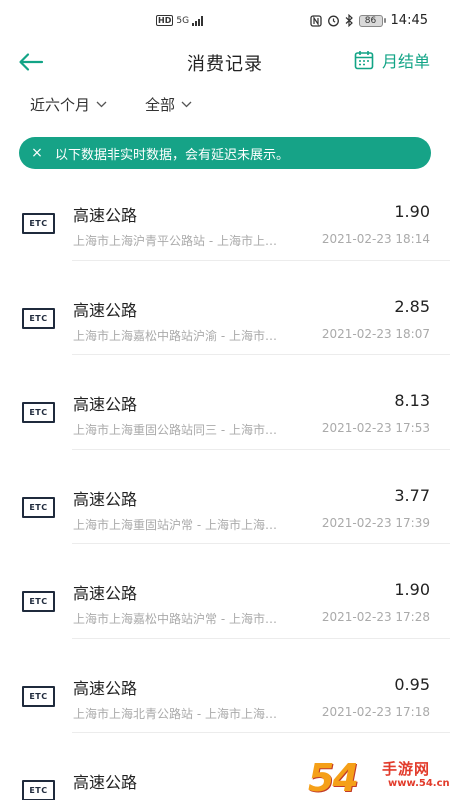  I want to click on nfc-icon, so click(315, 20).